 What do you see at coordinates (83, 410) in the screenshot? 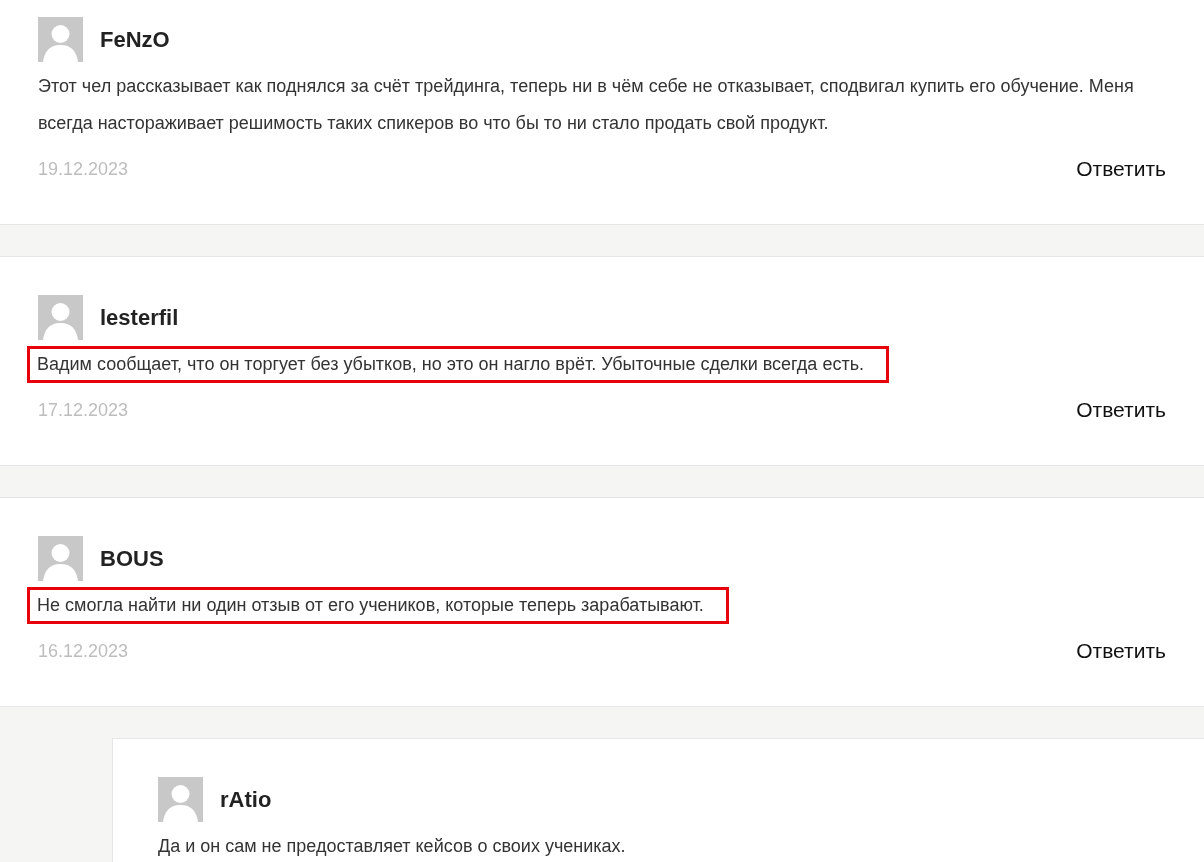
I see `comment-date: 17.12.2023` at bounding box center [83, 410].